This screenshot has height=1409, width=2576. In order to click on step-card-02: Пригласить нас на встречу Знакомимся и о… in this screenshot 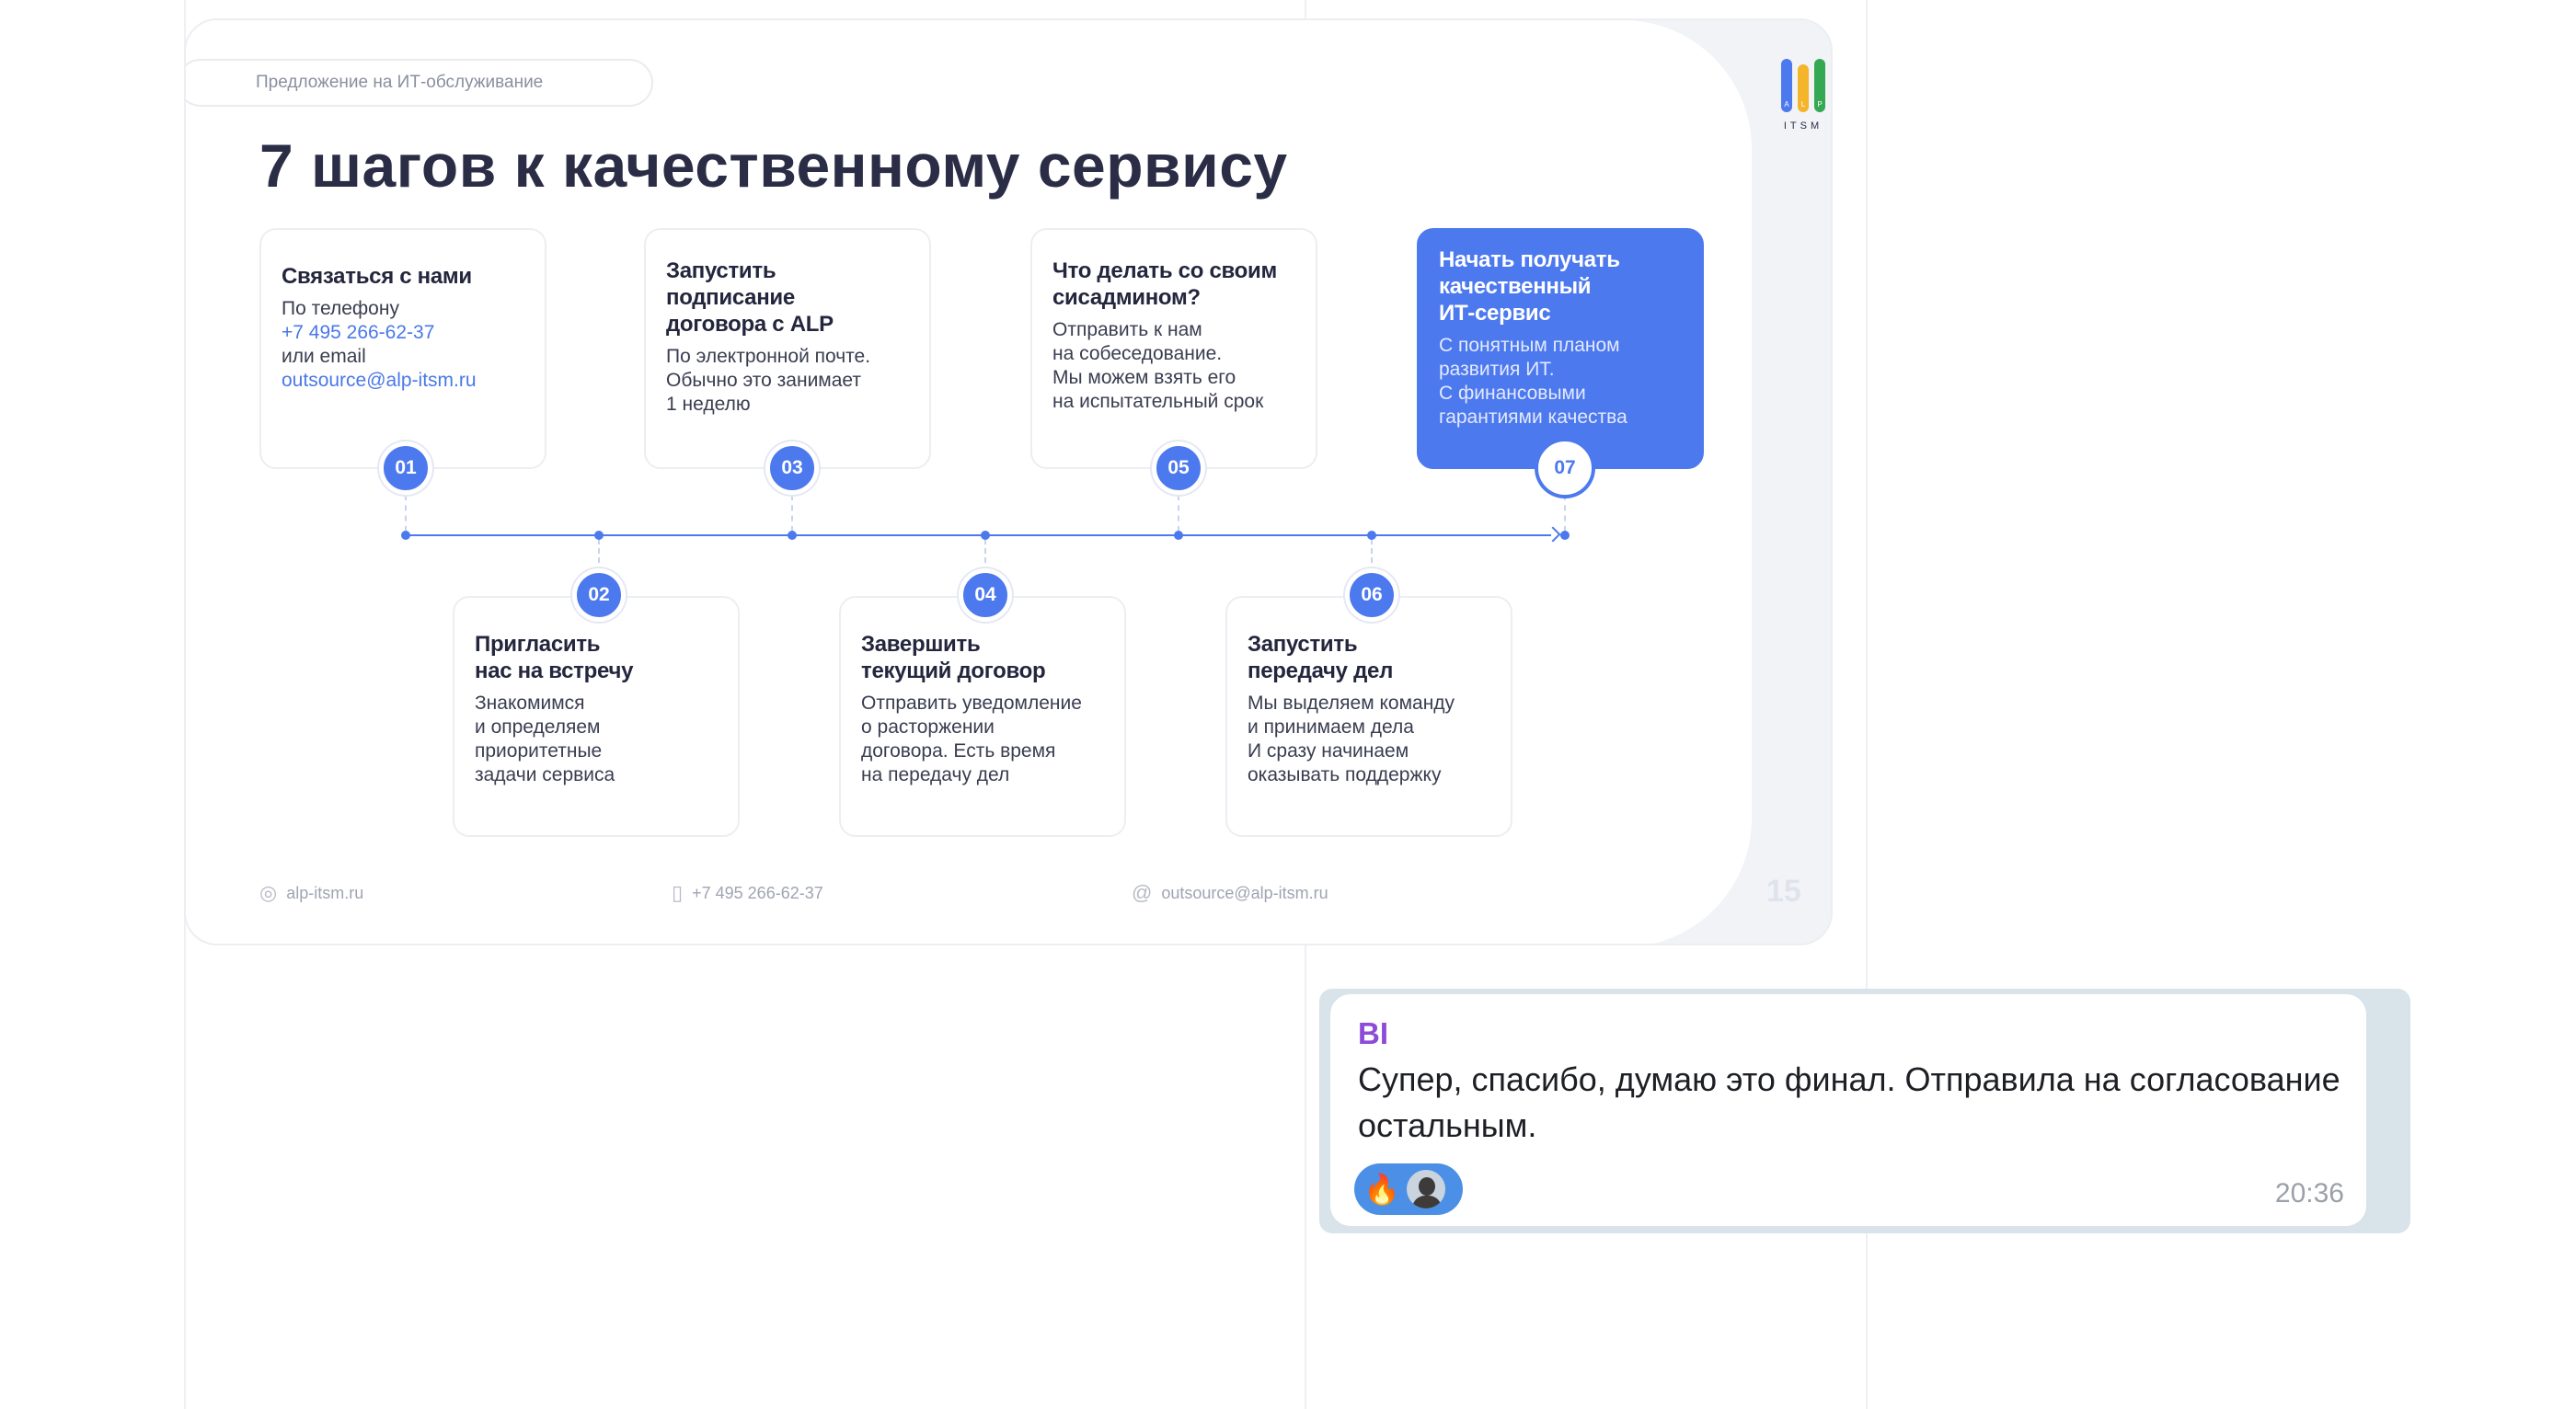, I will do `click(596, 716)`.